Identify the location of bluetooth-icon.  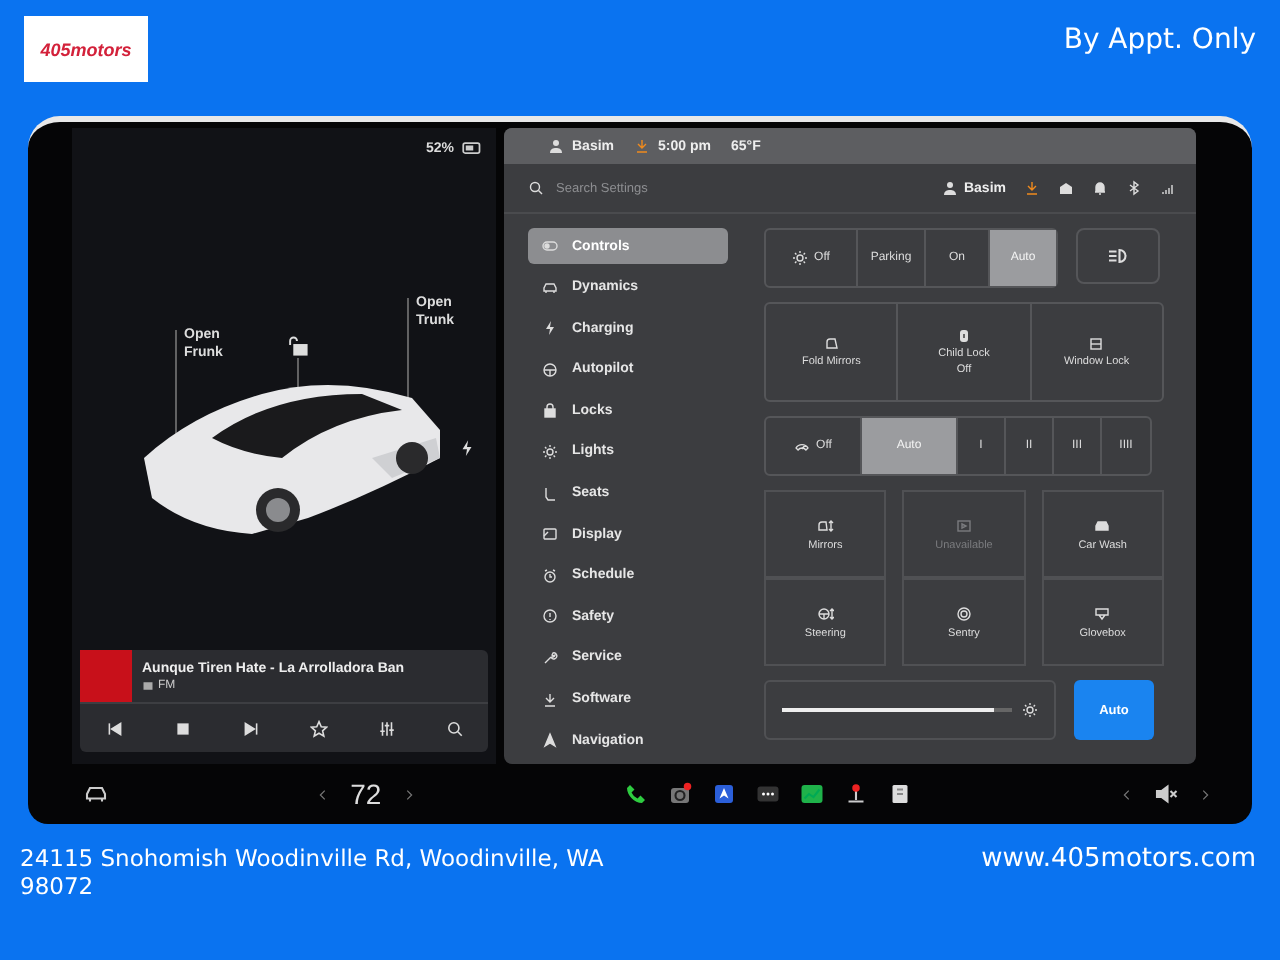
(1134, 188).